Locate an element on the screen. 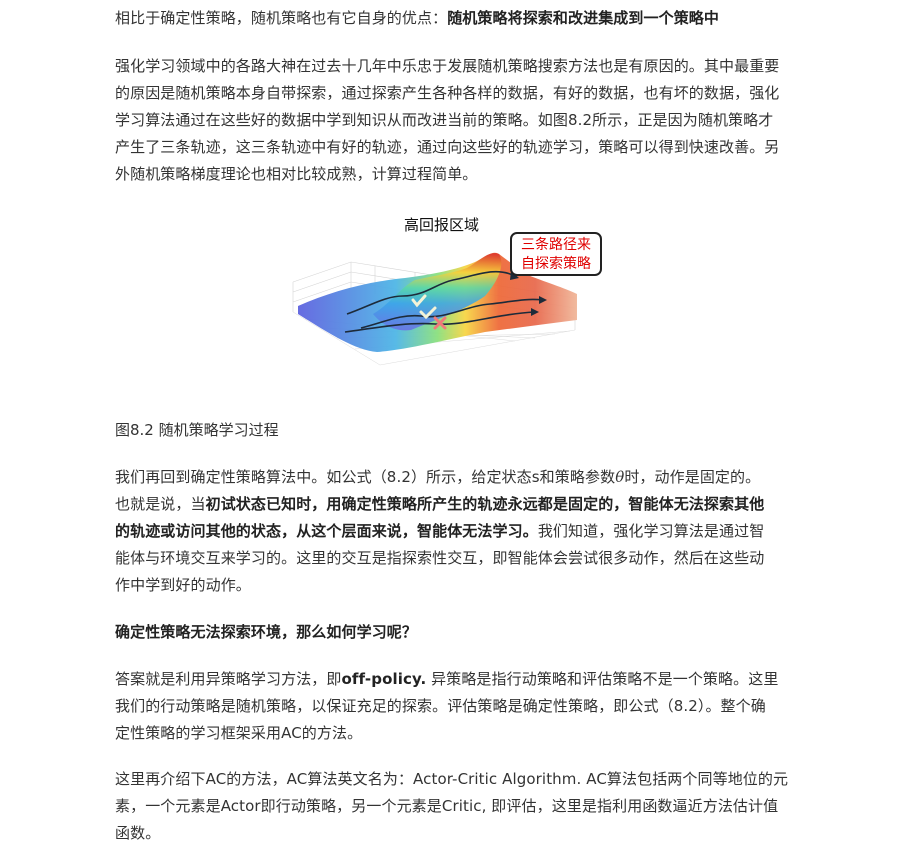 The width and height of the screenshot is (914, 865). figure-caption: 图8.2 随机策略学习过程 is located at coordinates (197, 430).